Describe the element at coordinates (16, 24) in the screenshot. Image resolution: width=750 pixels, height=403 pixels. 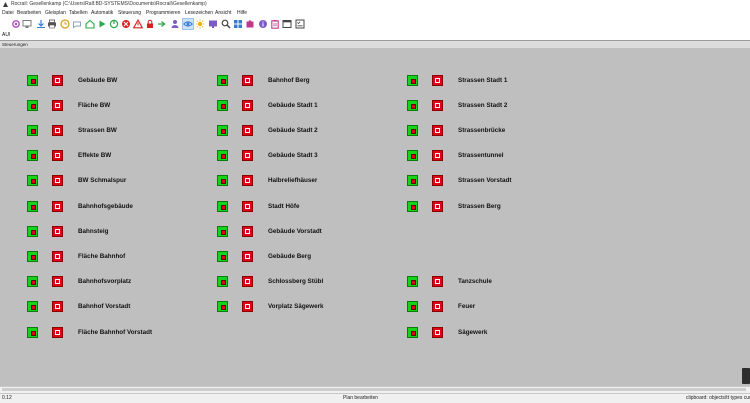
I see `gear-button` at that location.